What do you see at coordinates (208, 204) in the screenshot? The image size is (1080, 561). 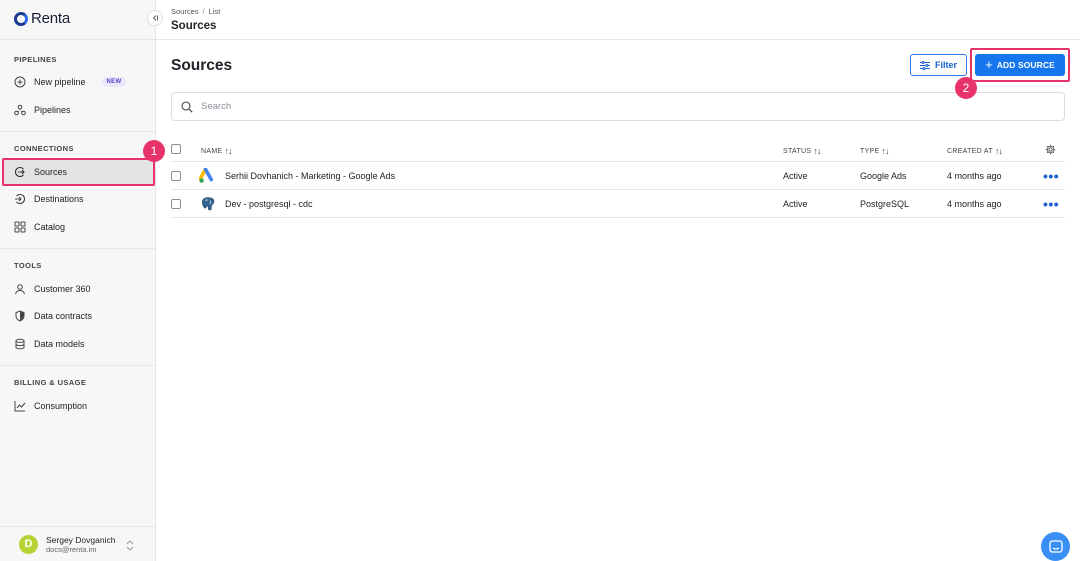 I see `postgresql-icon` at bounding box center [208, 204].